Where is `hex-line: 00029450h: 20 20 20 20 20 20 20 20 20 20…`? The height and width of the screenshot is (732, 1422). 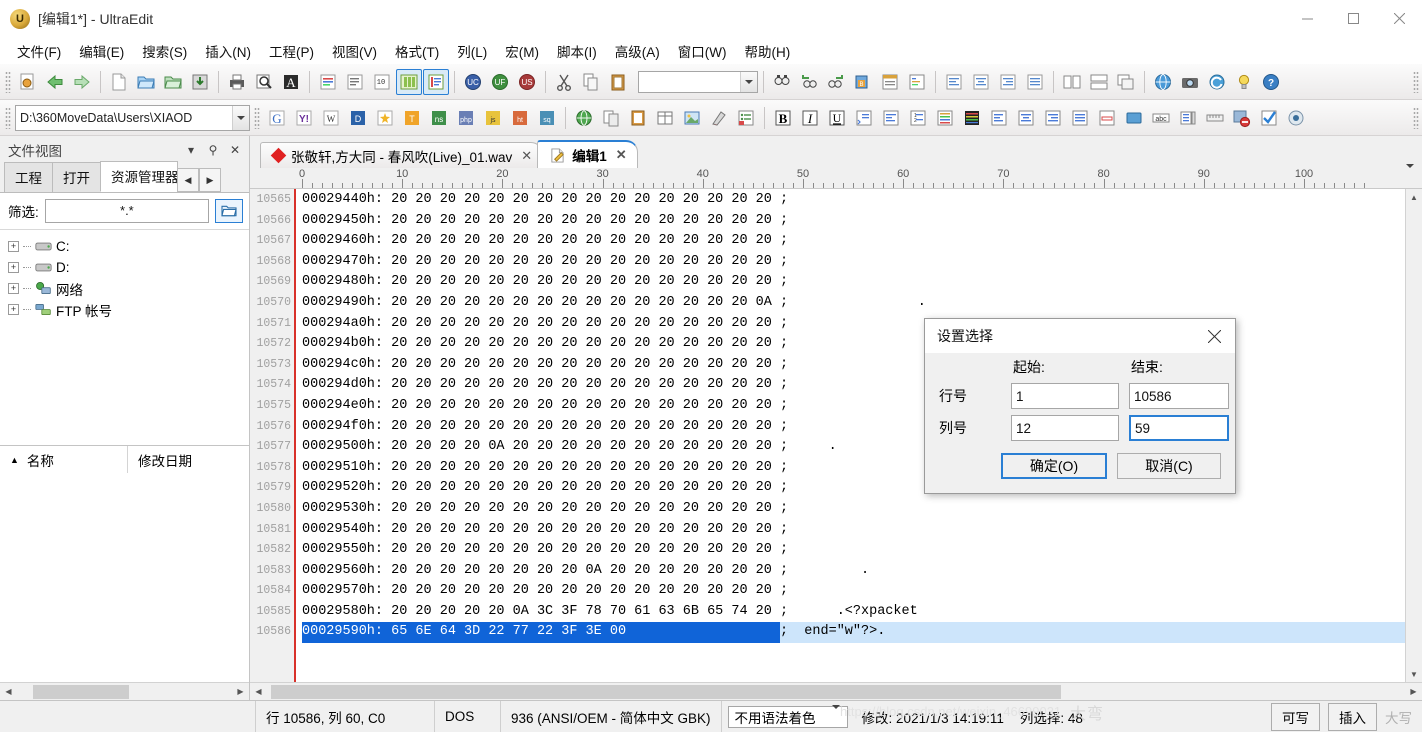 hex-line: 00029450h: 20 20 20 20 20 20 20 20 20 20… is located at coordinates (853, 221).